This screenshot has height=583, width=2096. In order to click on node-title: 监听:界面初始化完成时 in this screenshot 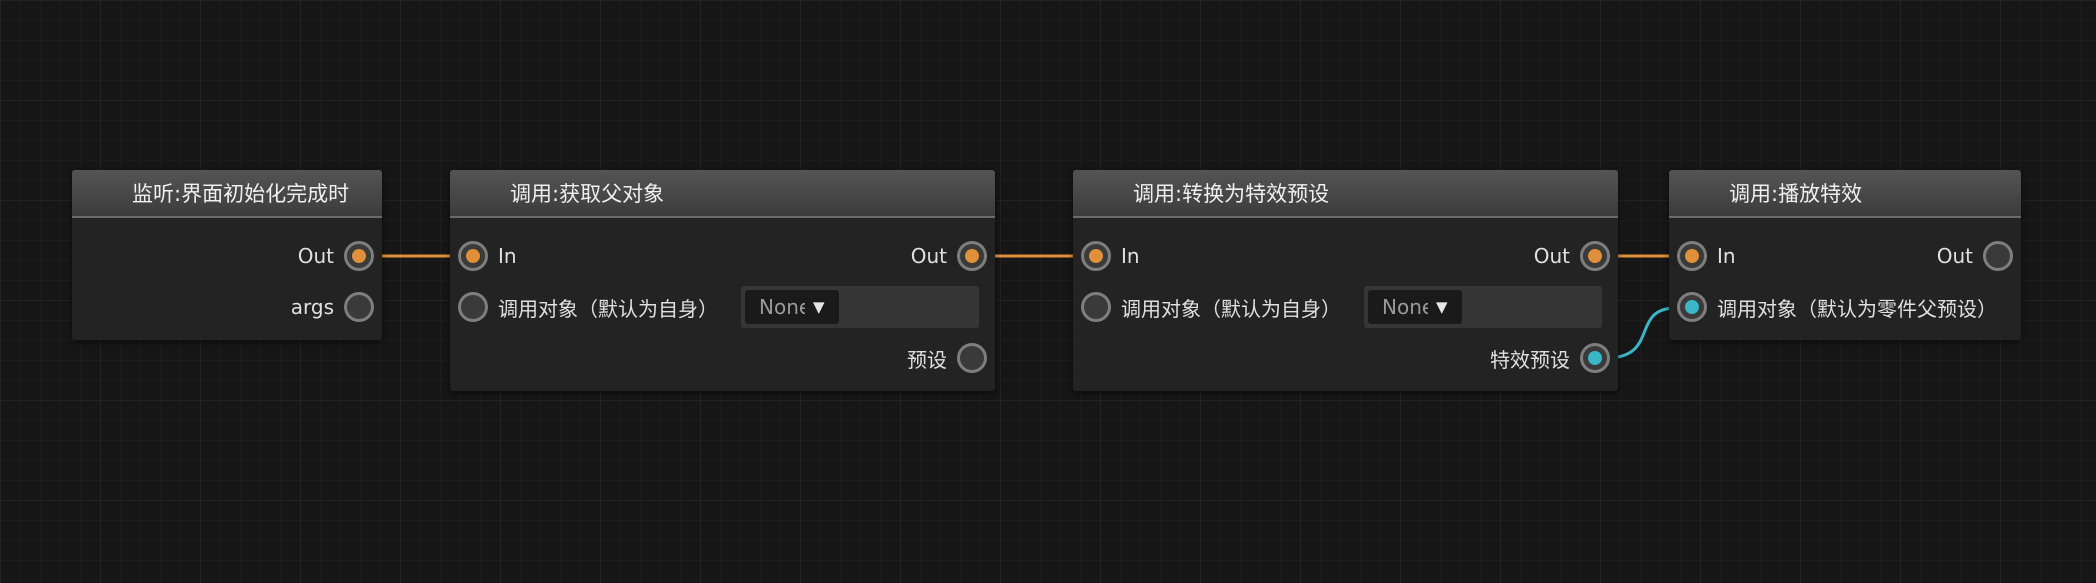, I will do `click(227, 194)`.